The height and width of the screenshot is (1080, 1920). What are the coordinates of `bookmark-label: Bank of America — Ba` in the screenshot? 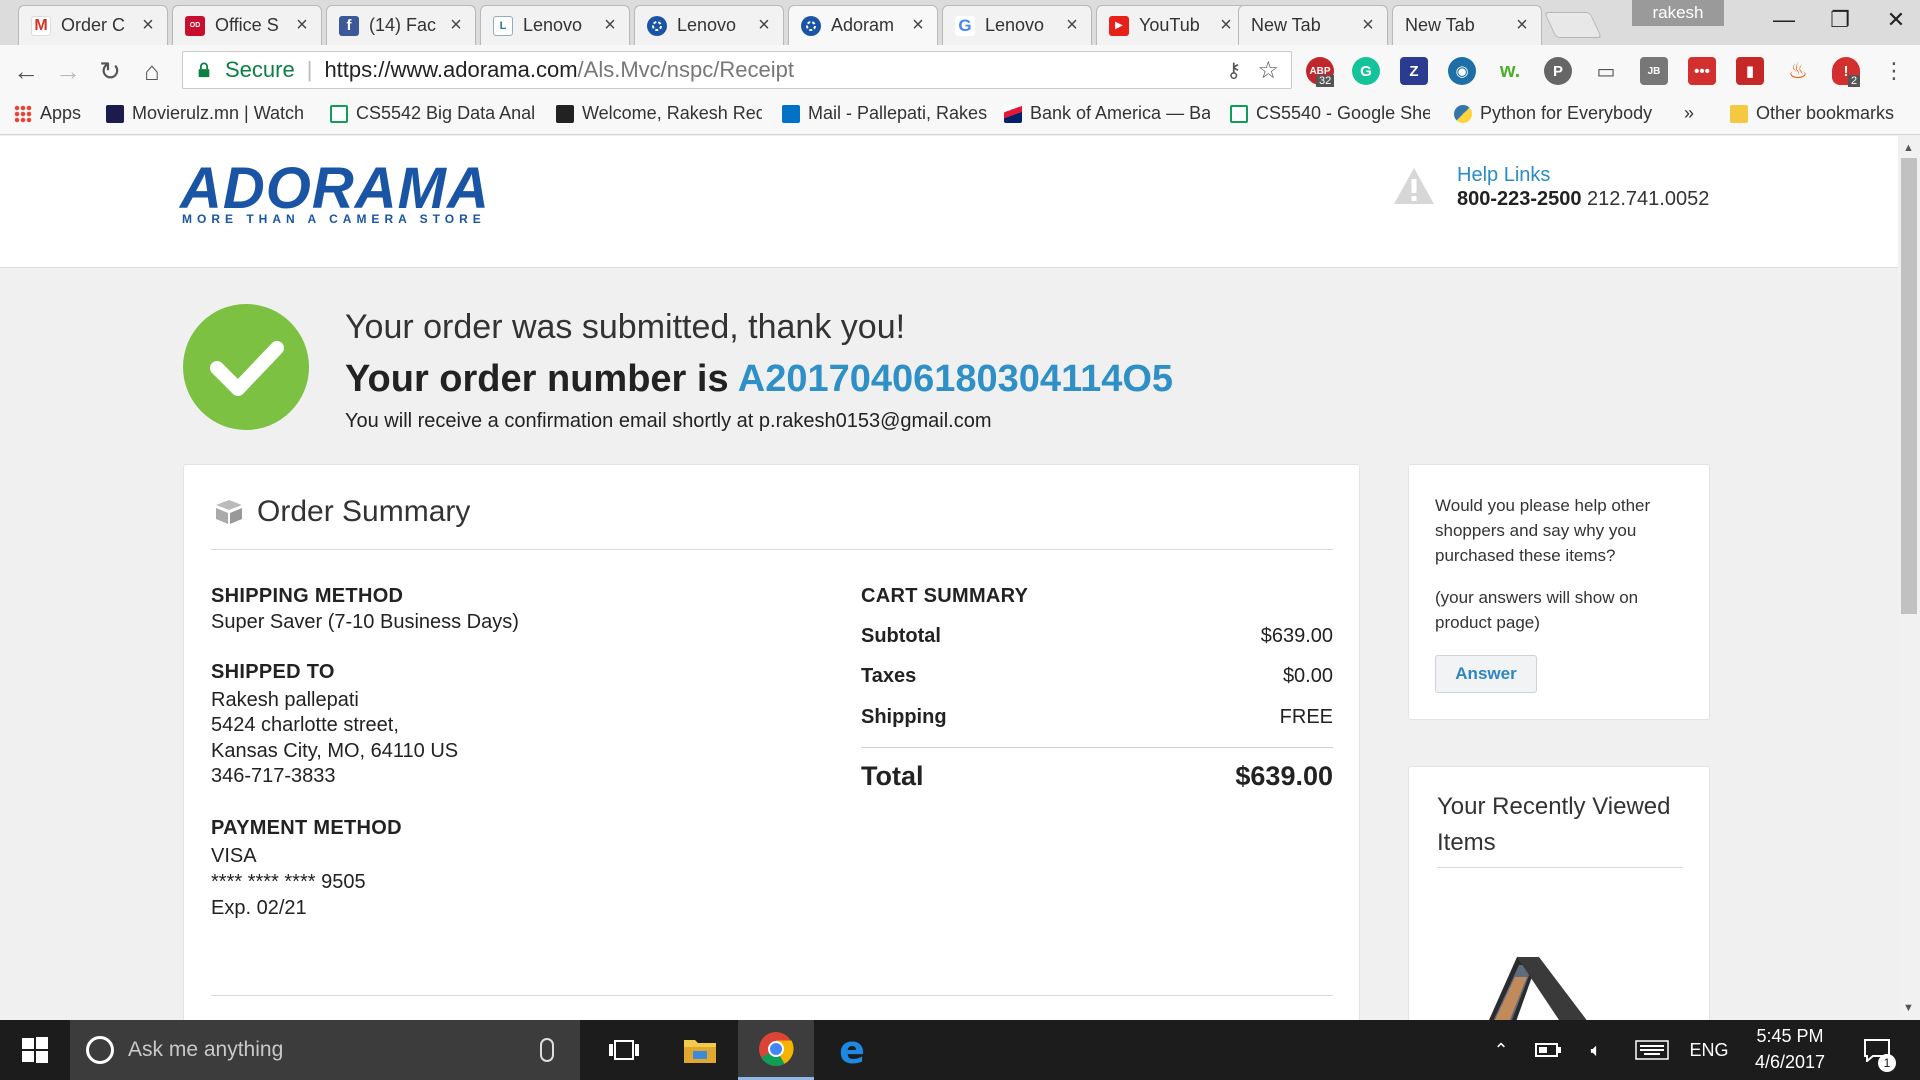 It's located at (1120, 113).